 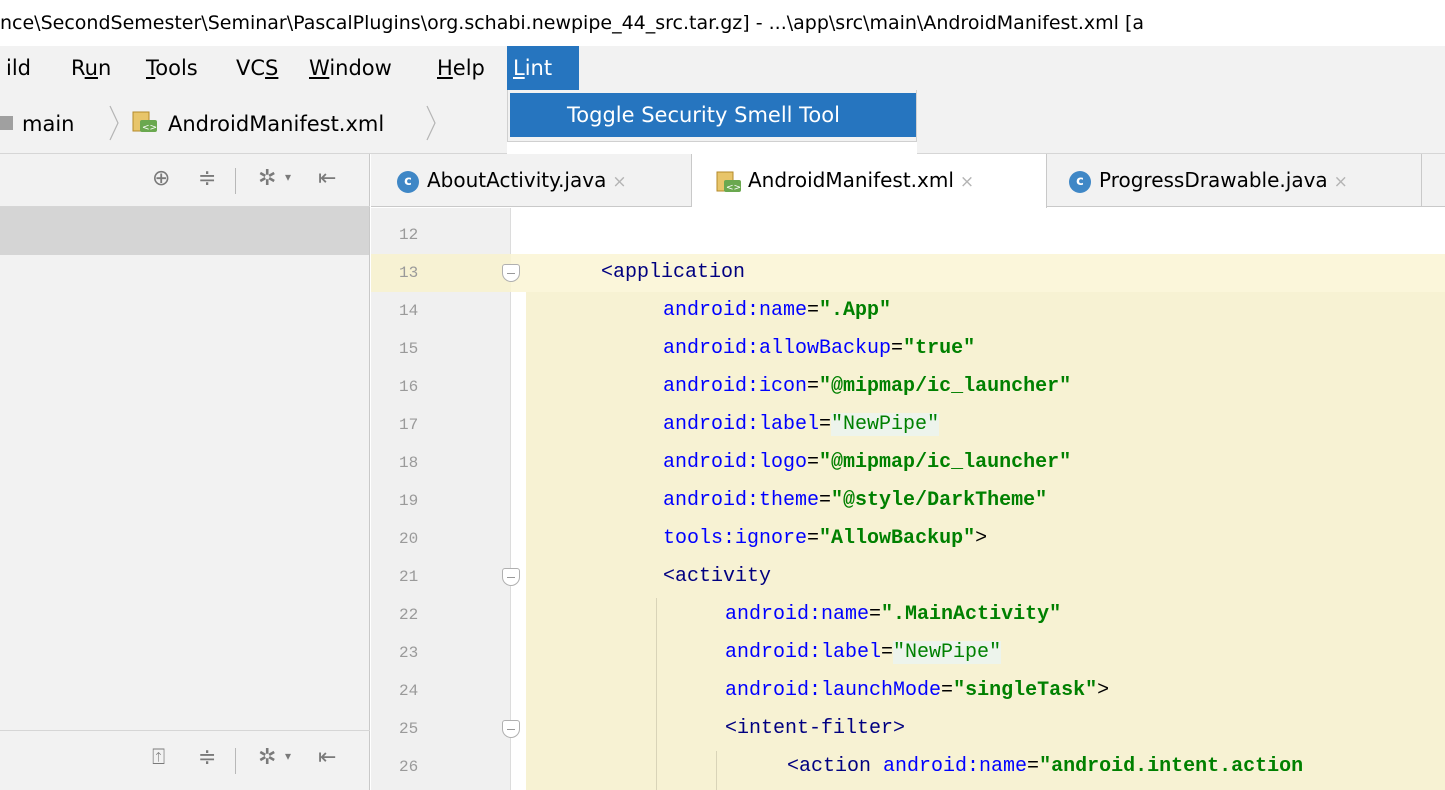 I want to click on menu-bar: ild Run Tools VCS Window Help Lint, so click(x=722, y=68).